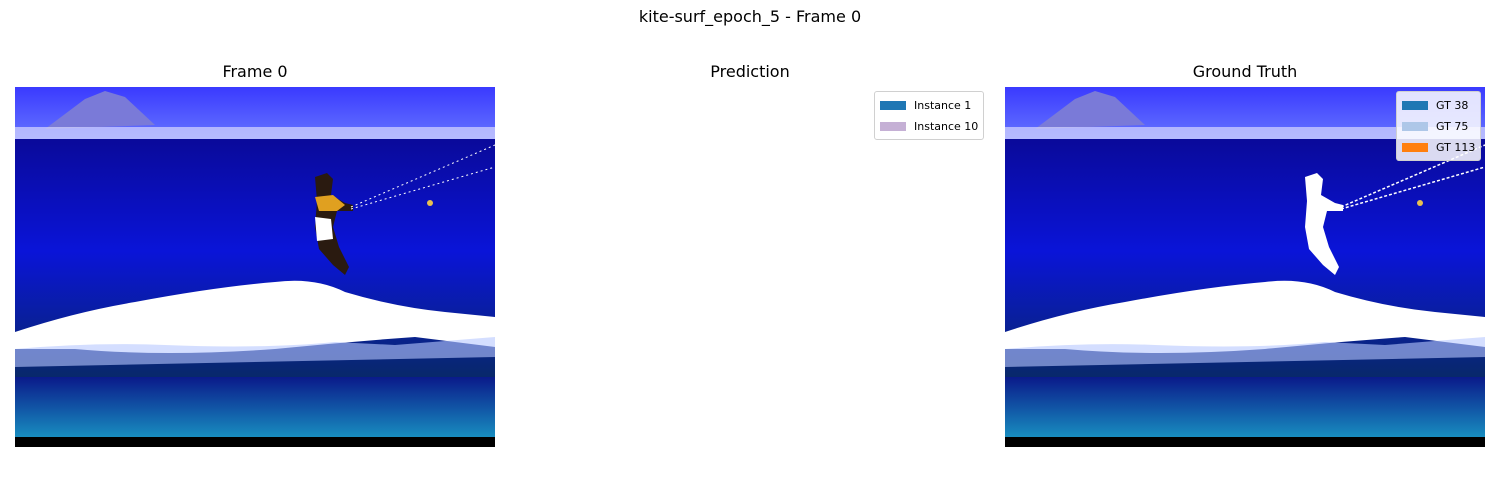 This screenshot has width=1500, height=500. I want to click on prediction-legend: Instance 1 Instance 10, so click(929, 115).